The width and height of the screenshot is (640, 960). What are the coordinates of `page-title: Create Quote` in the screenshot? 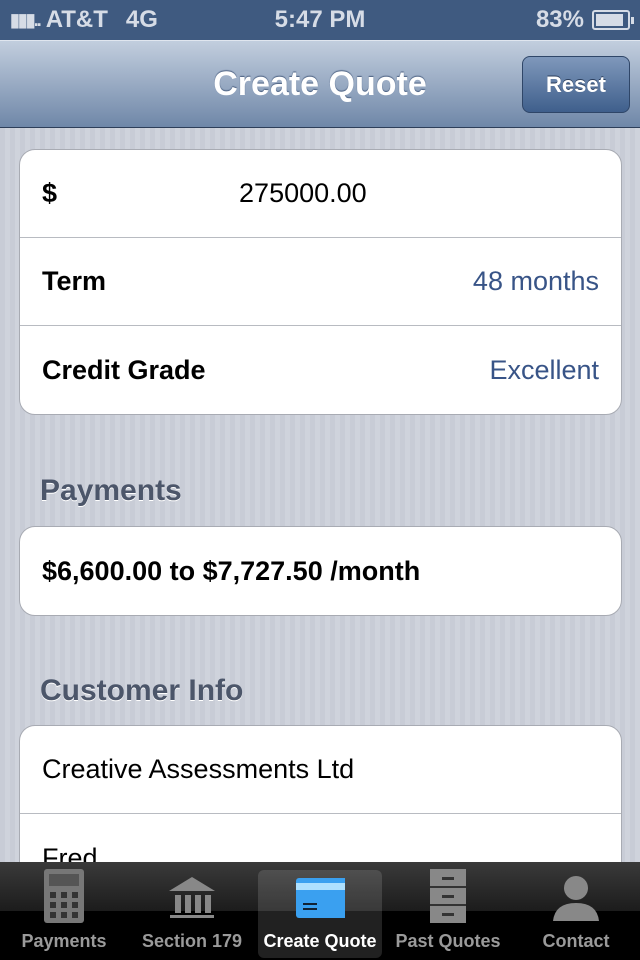 It's located at (320, 83).